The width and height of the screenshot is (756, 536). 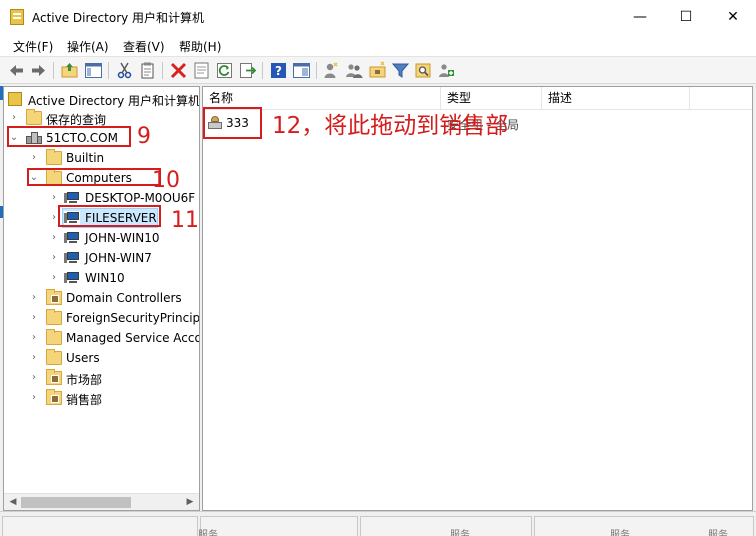 What do you see at coordinates (76, 502) in the screenshot?
I see `scroll-thumb` at bounding box center [76, 502].